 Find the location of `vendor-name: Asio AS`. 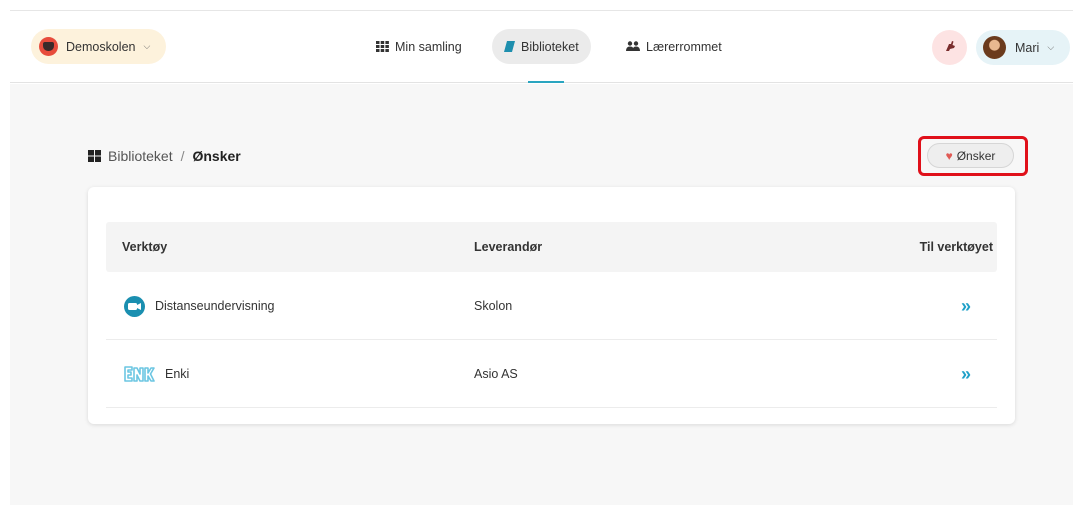

vendor-name: Asio AS is located at coordinates (496, 374).